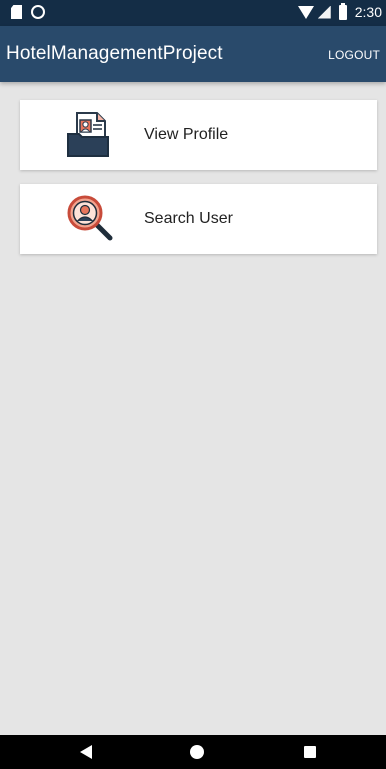 This screenshot has width=386, height=769. Describe the element at coordinates (368, 12) in the screenshot. I see `status-clock: 2:30` at that location.